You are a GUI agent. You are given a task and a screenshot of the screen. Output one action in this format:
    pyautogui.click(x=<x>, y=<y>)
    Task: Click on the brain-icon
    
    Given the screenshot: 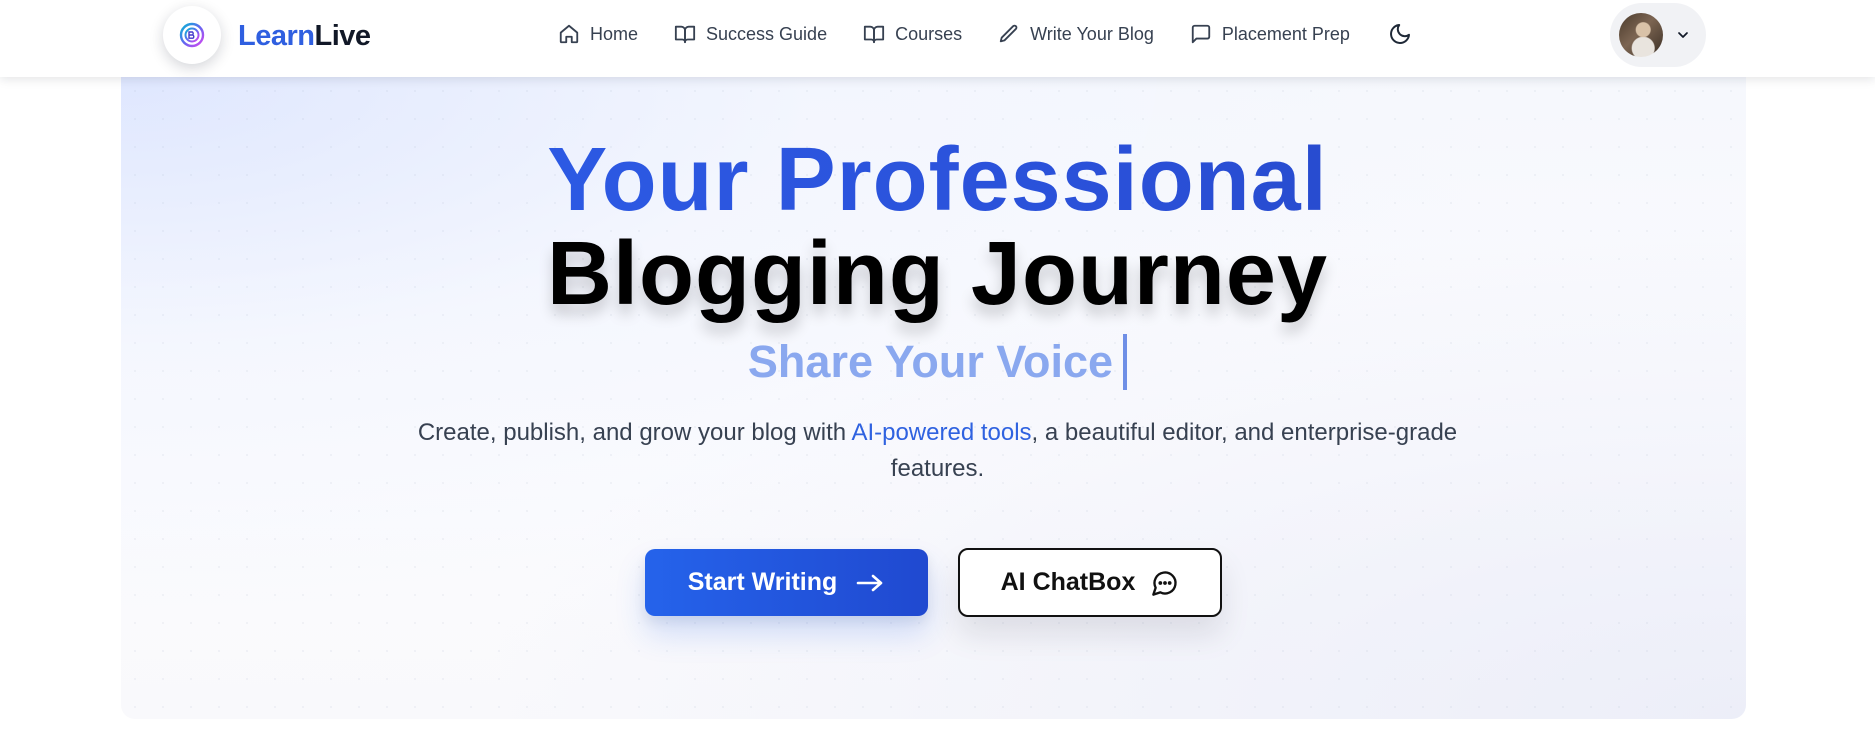 What is the action you would take?
    pyautogui.click(x=192, y=35)
    